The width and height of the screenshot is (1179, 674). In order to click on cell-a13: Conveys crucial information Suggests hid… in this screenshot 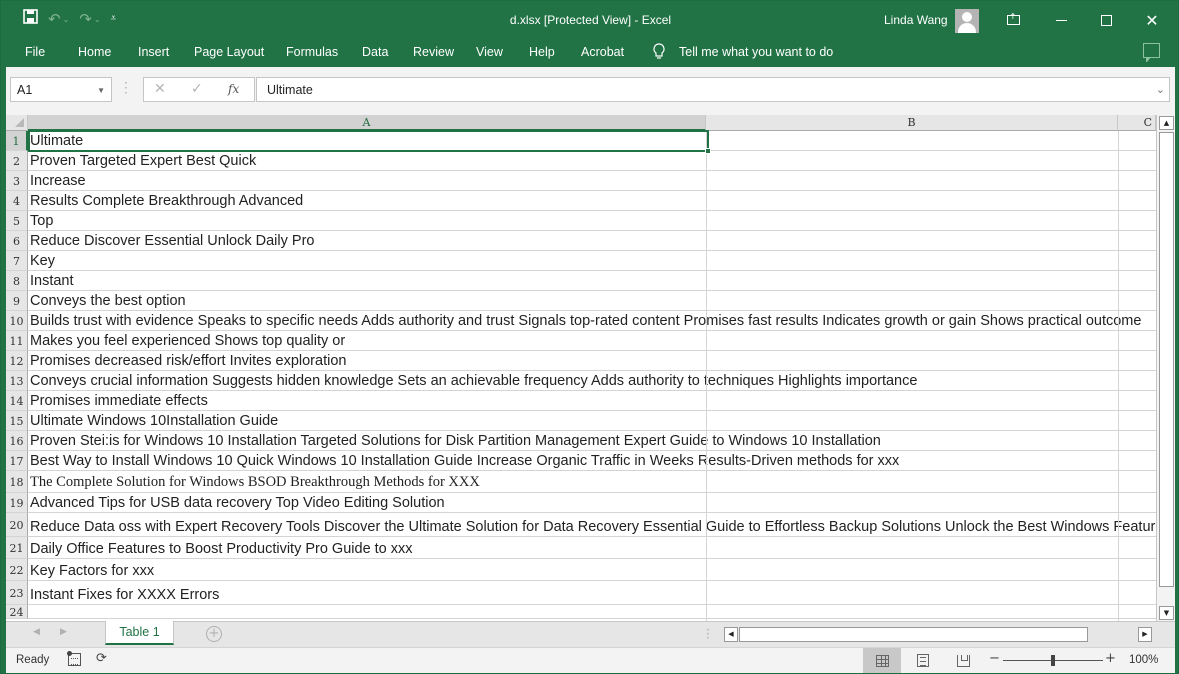, I will do `click(473, 381)`.